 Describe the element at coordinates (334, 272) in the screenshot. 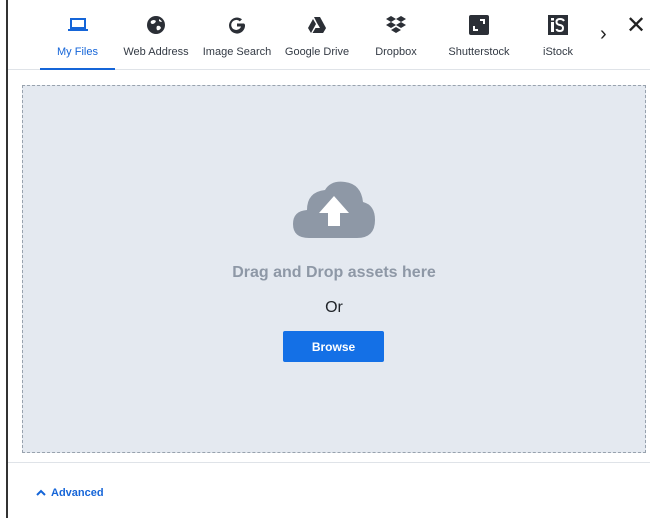

I see `drop-zone-title: Drag and Drop assets here` at that location.